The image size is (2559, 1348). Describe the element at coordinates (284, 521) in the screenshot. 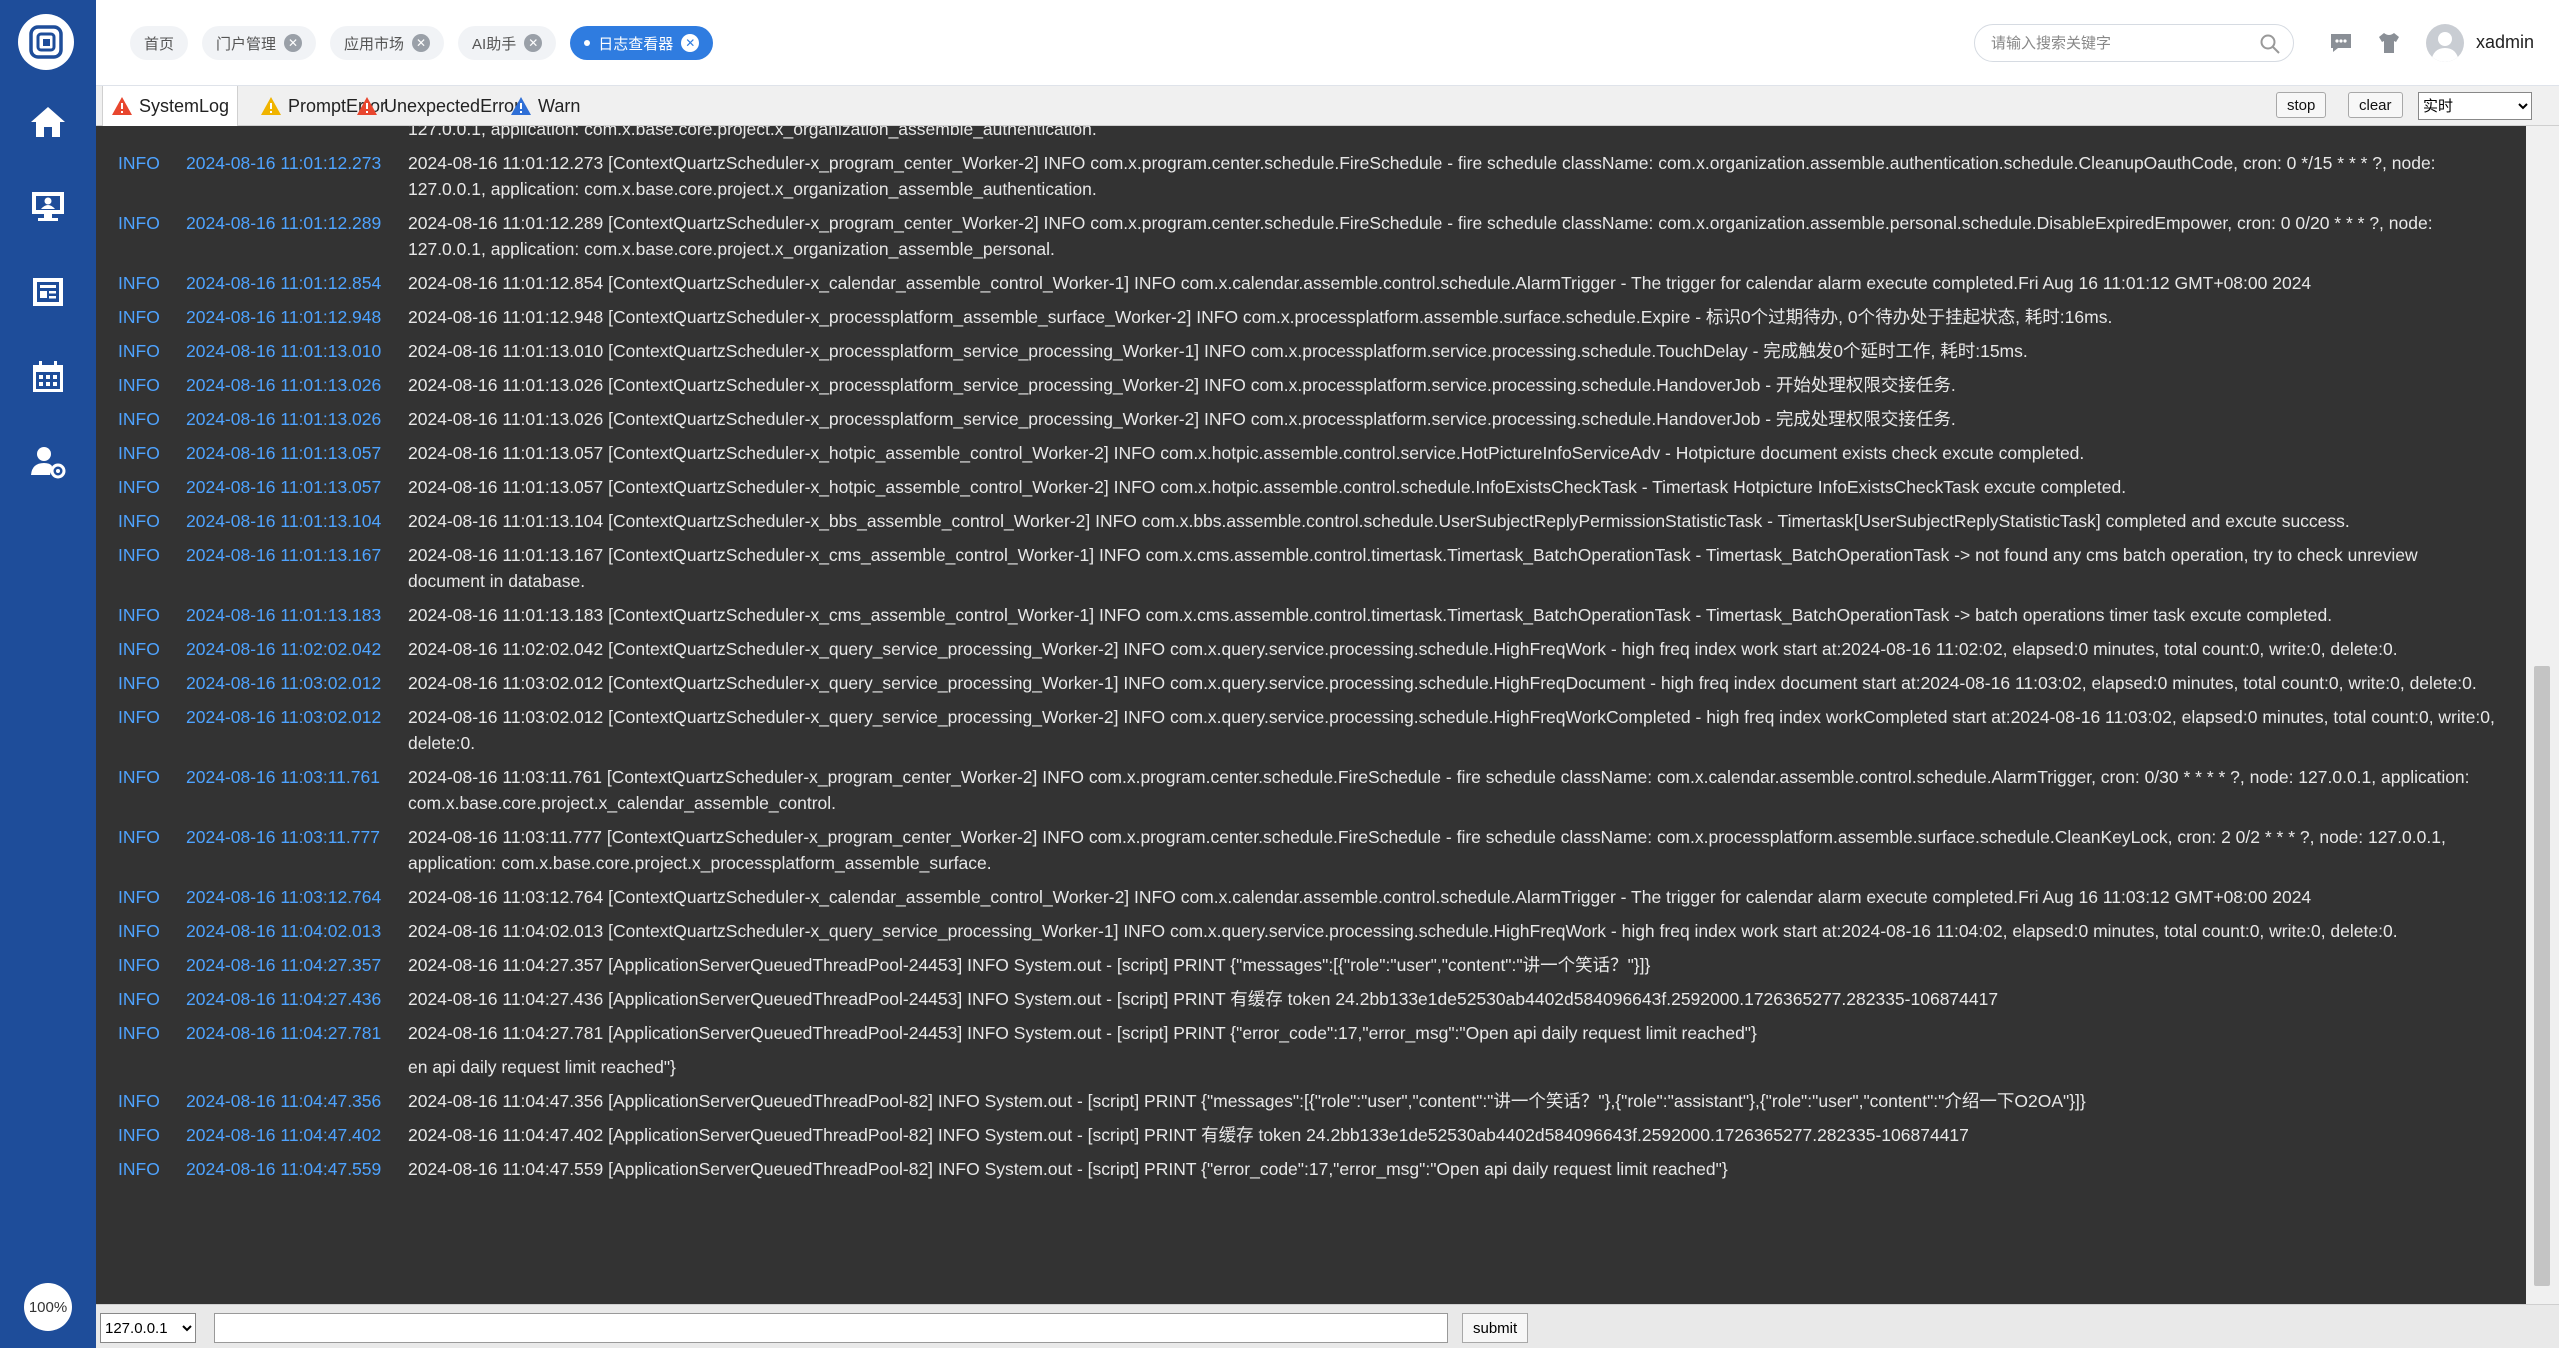

I see `log-time: 2024-08-16 11:01:13.104` at that location.